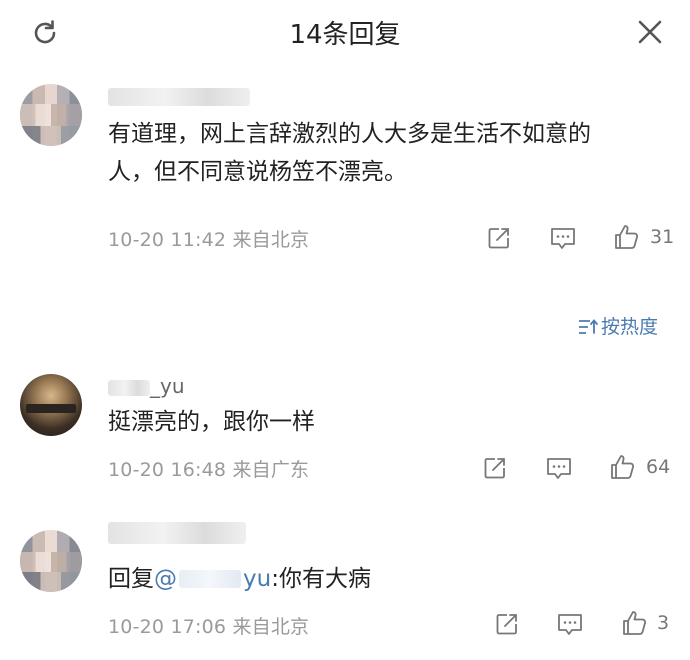 The height and width of the screenshot is (660, 690). I want to click on sort-icon, so click(588, 326).